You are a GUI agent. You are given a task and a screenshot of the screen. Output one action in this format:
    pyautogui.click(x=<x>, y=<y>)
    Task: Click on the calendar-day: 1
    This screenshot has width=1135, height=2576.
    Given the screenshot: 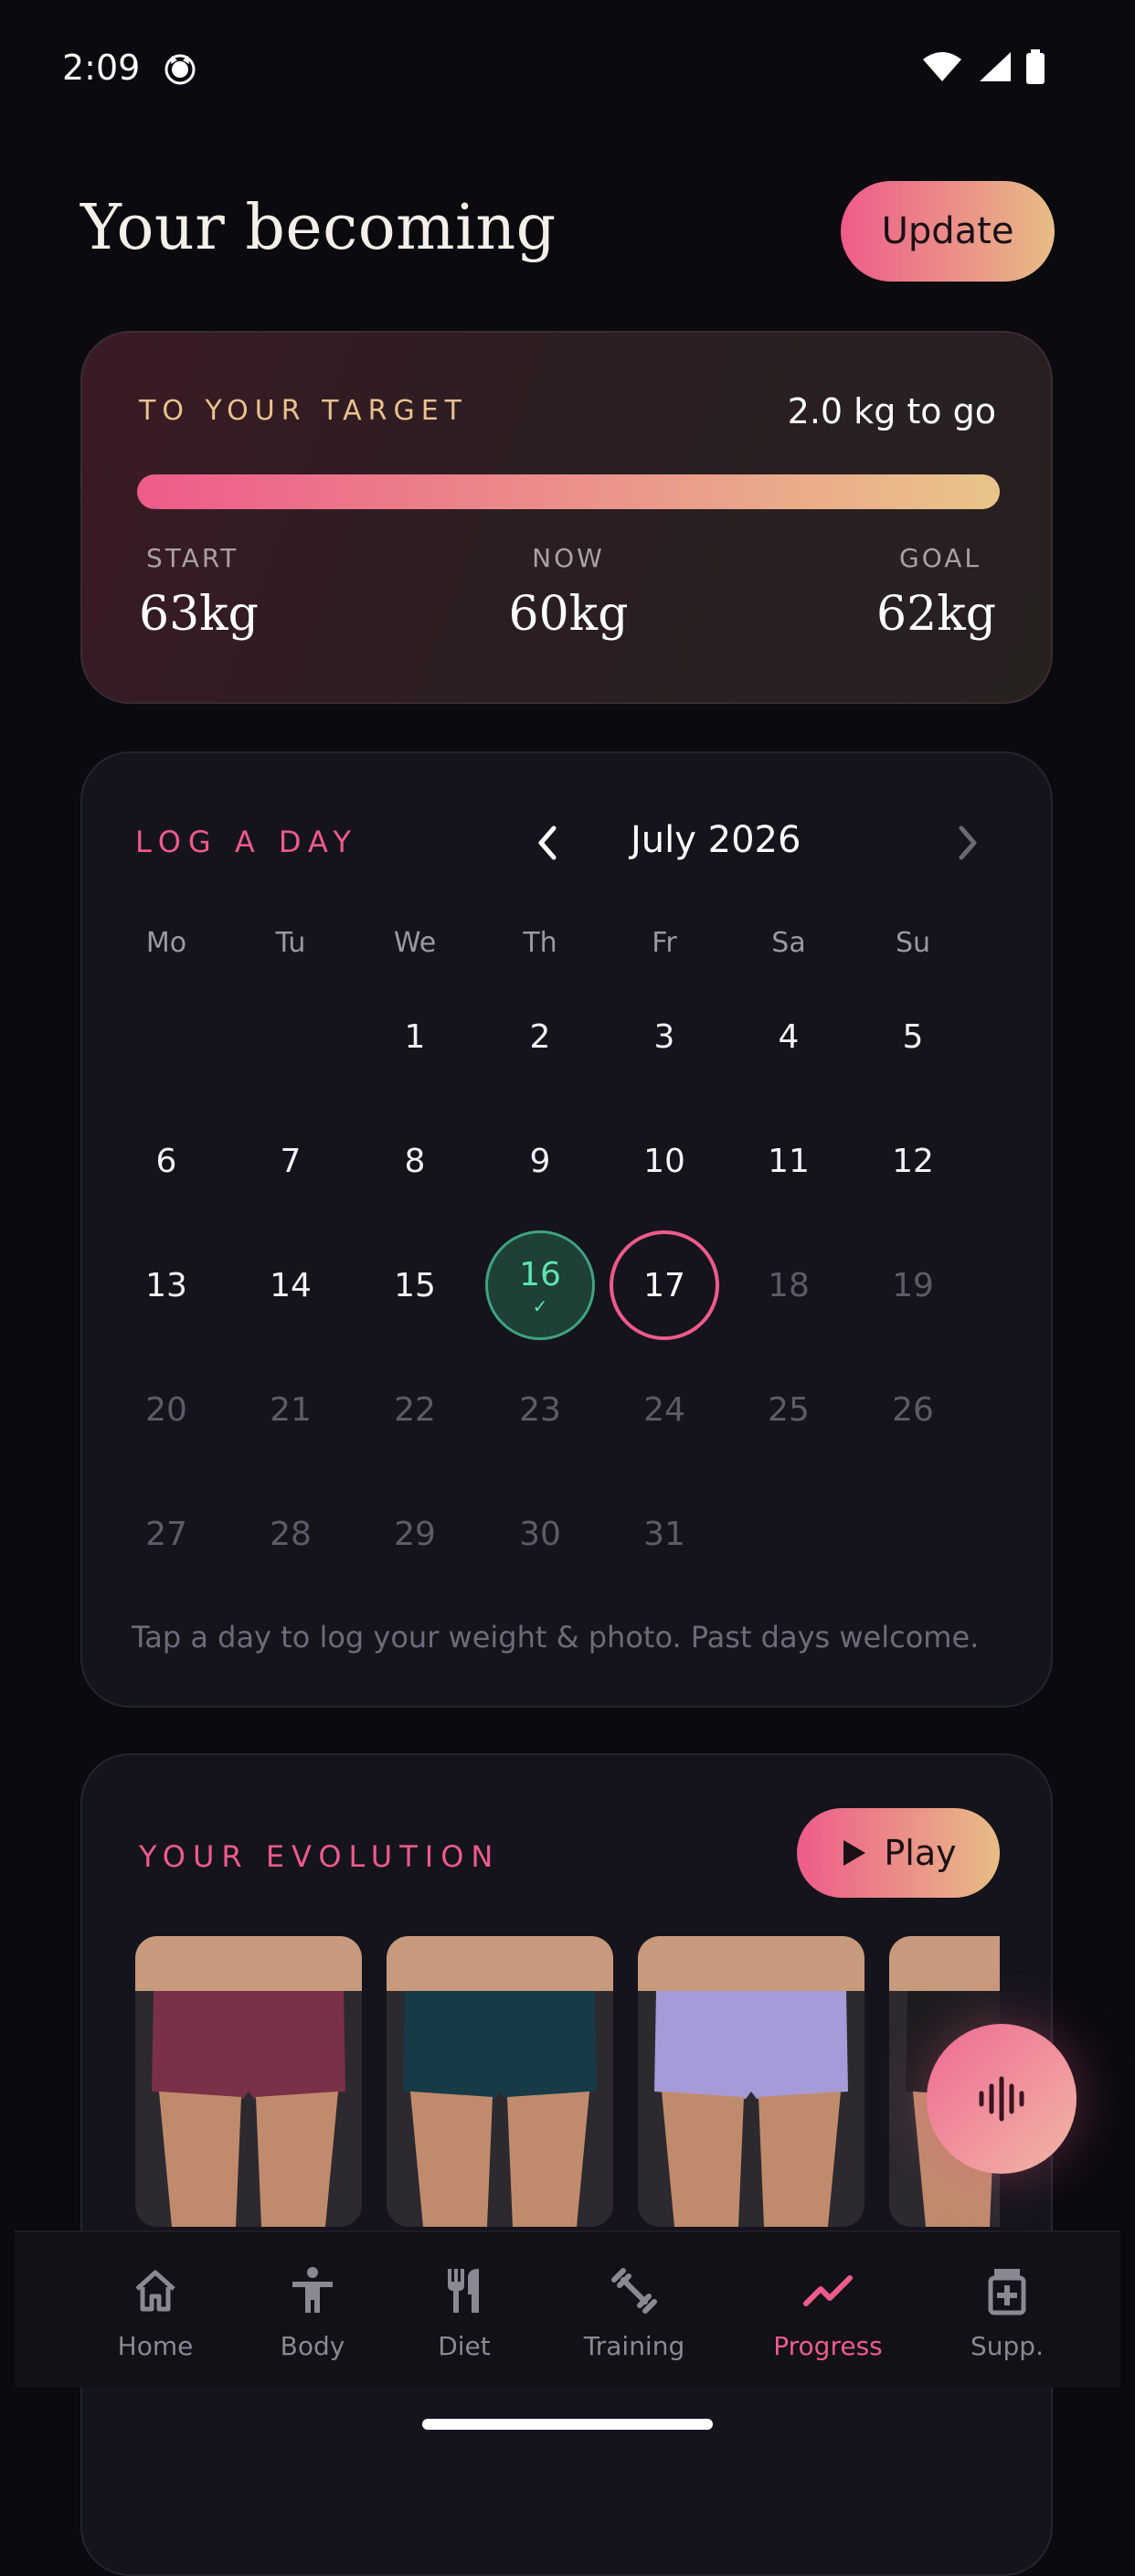 What is the action you would take?
    pyautogui.click(x=415, y=1036)
    